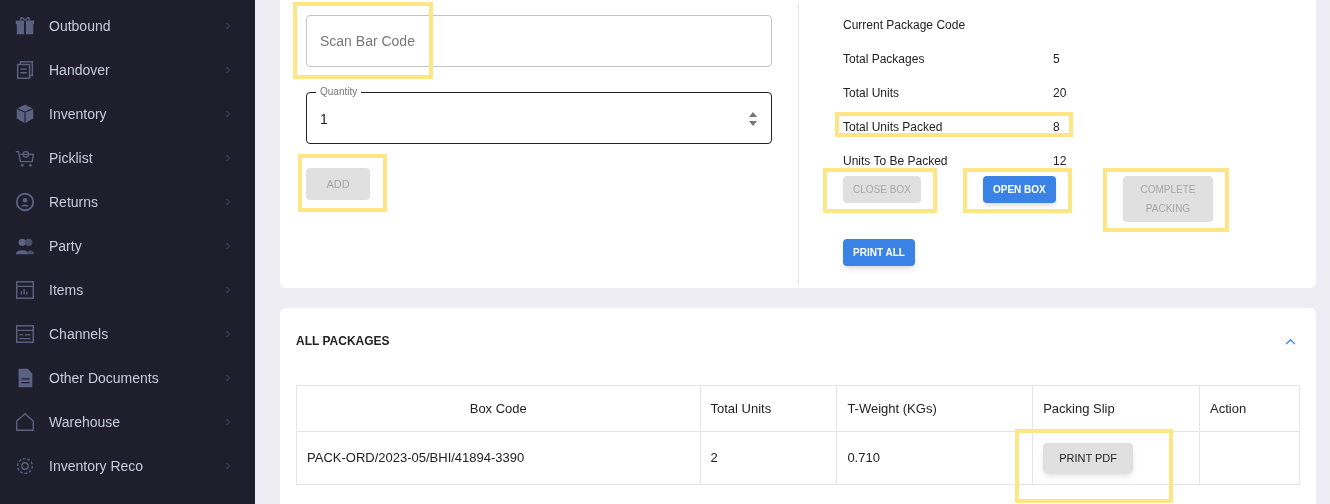 Image resolution: width=1330 pixels, height=504 pixels. Describe the element at coordinates (85, 422) in the screenshot. I see `sidebar-label: Warehouse` at that location.